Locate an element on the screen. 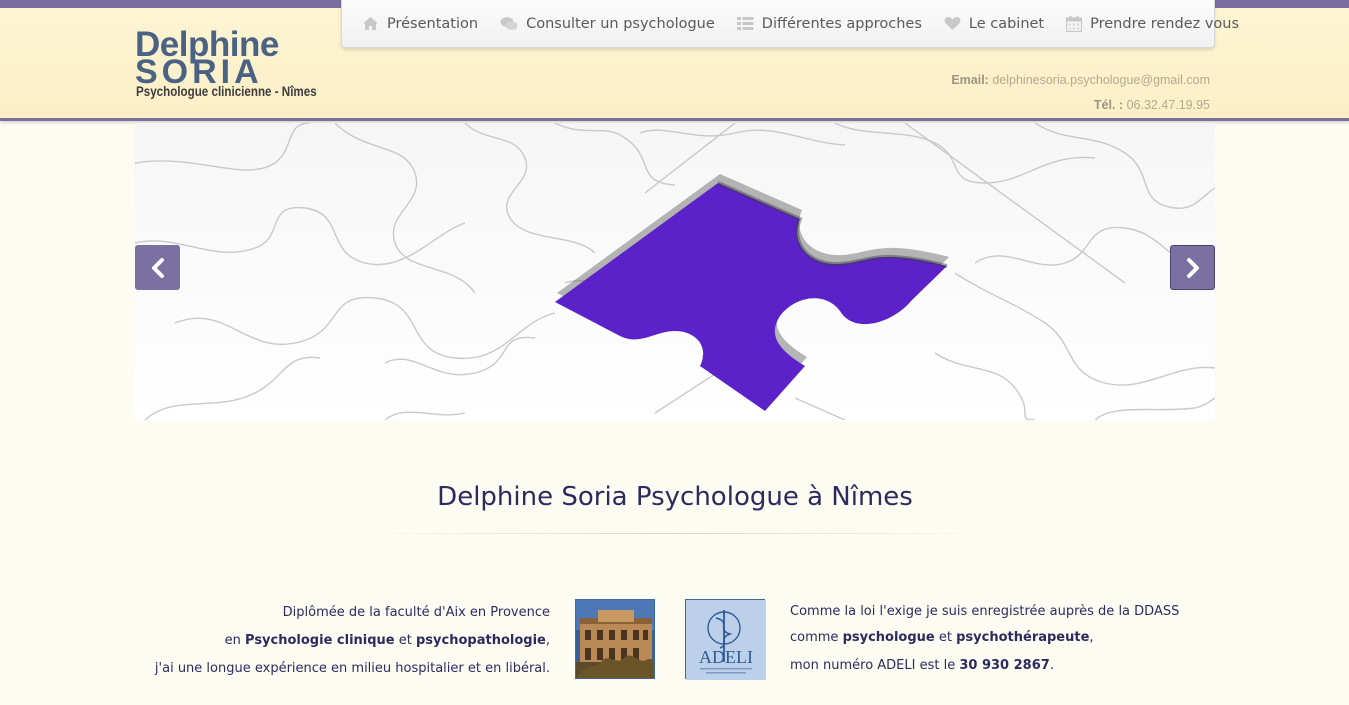  adeli-logo-text: ADELI is located at coordinates (726, 657).